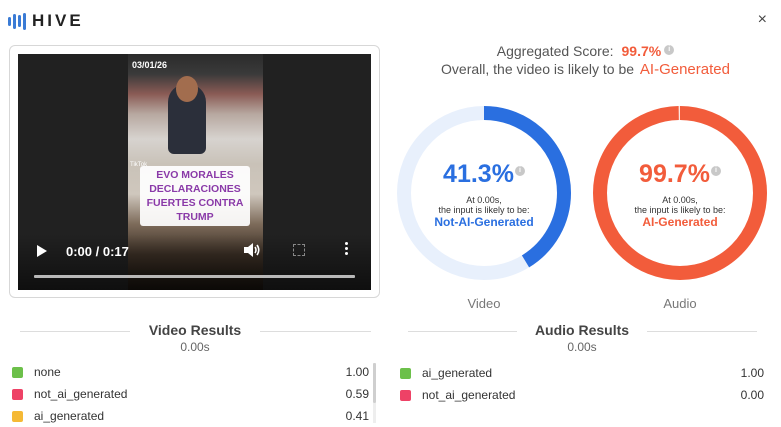 Image resolution: width=781 pixels, height=427 pixels. What do you see at coordinates (195, 189) in the screenshot?
I see `caption-line: DECLARACIONES` at bounding box center [195, 189].